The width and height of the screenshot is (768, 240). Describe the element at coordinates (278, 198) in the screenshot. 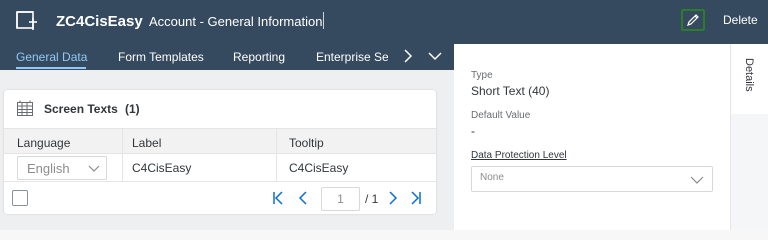

I see `first-page-icon` at that location.